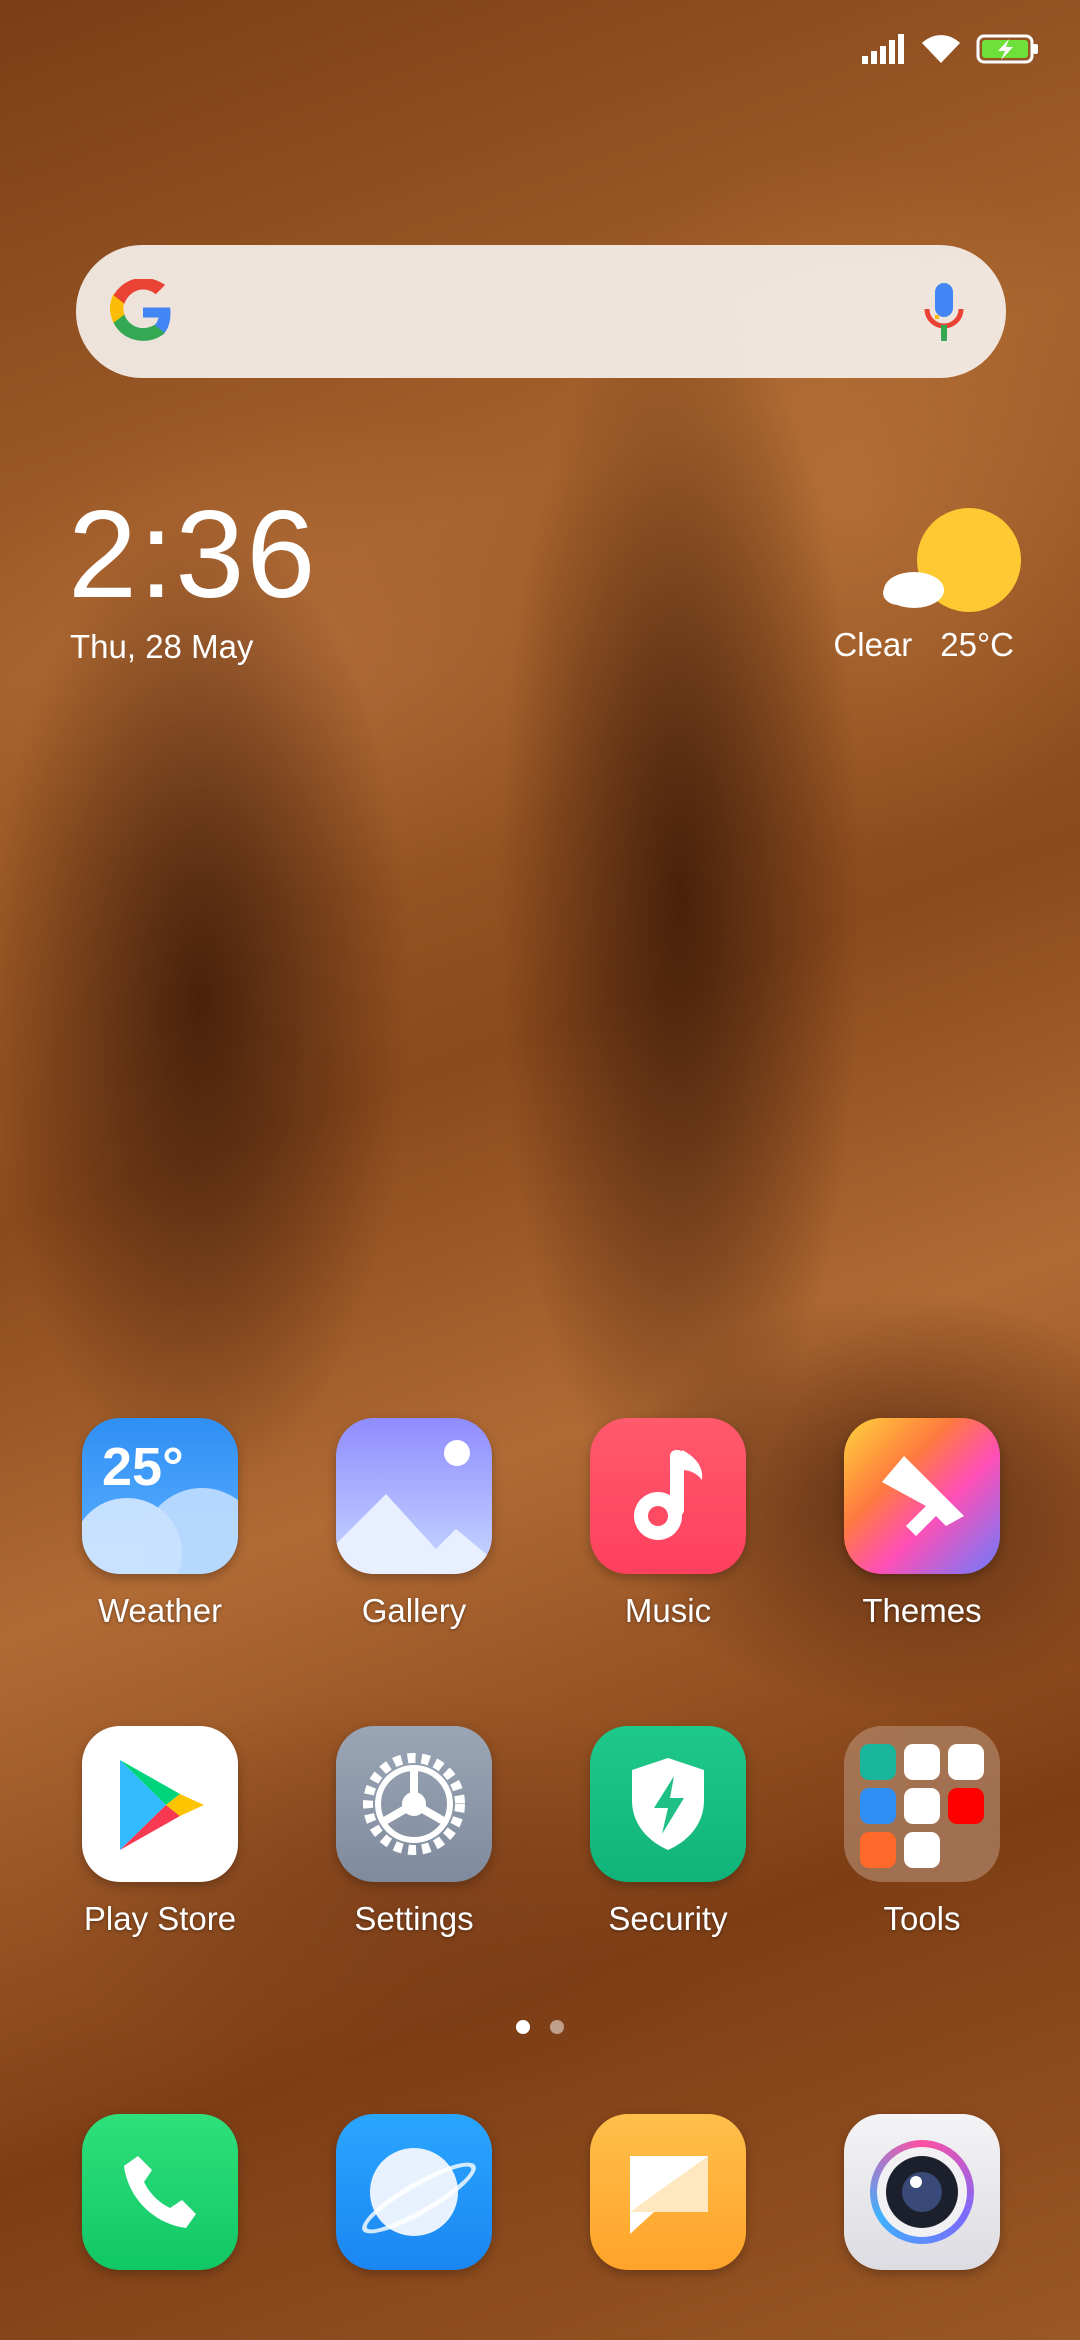  Describe the element at coordinates (873, 644) in the screenshot. I see `weather-condition: Clear` at that location.